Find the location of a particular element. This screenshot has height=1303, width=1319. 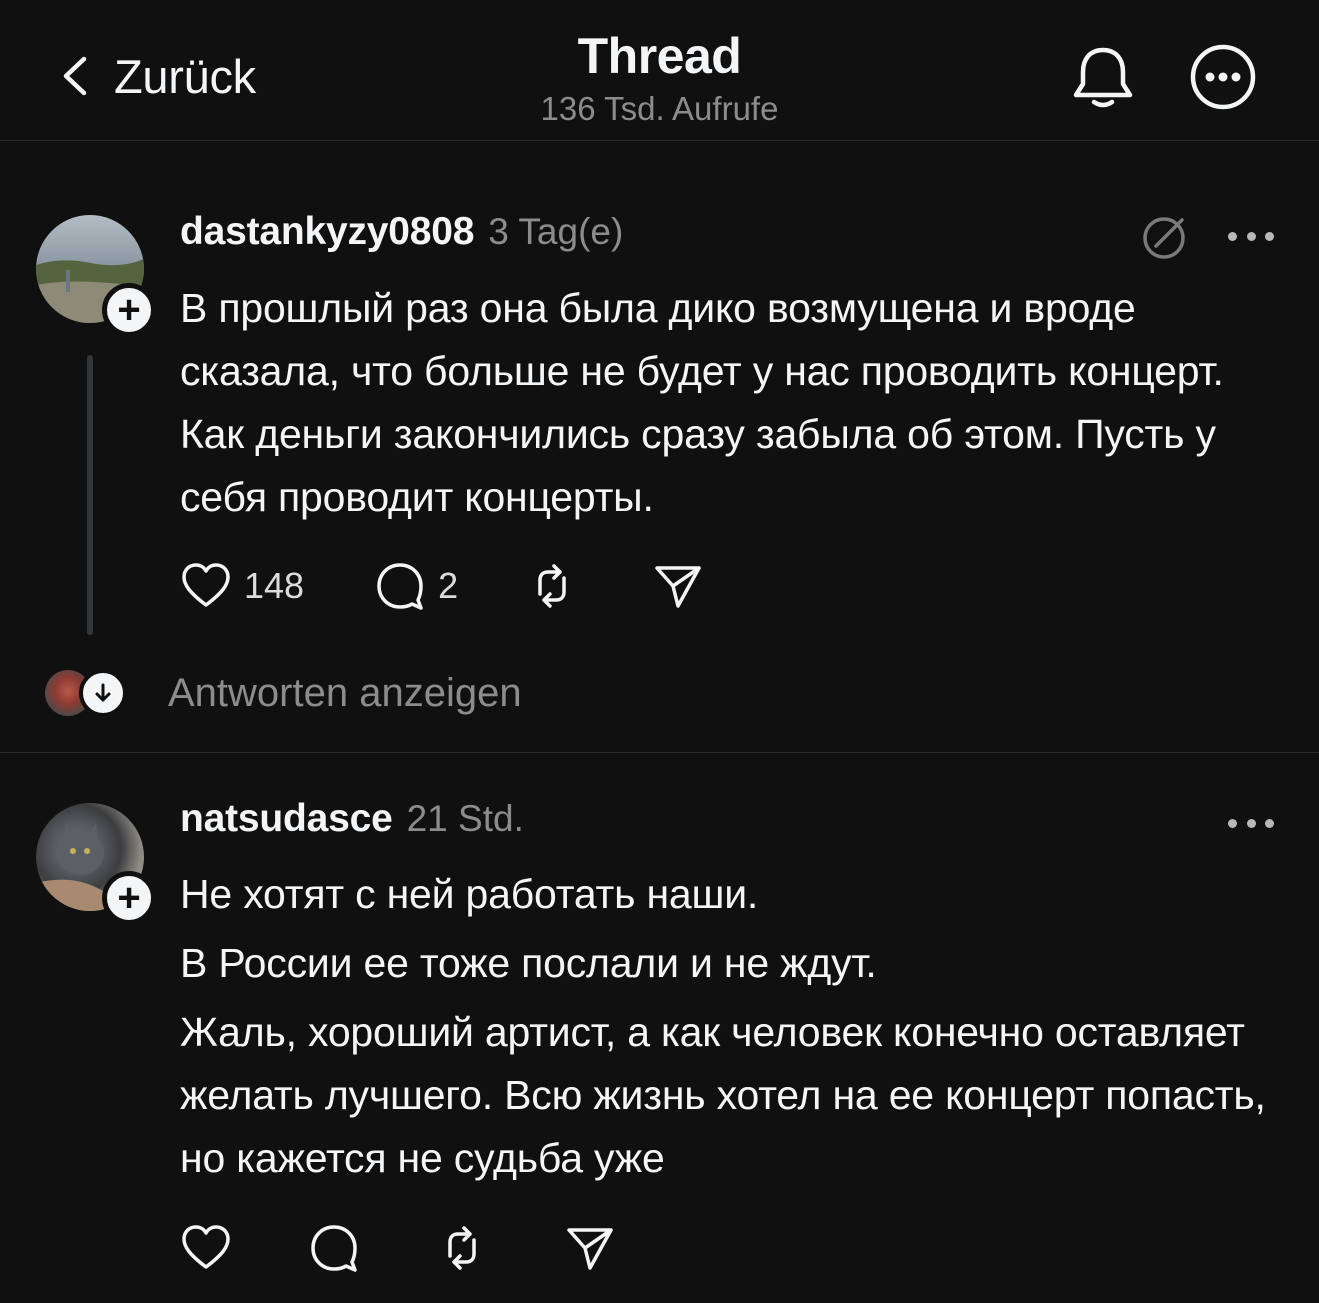

post-time: 3 Tag(e) is located at coordinates (556, 231).